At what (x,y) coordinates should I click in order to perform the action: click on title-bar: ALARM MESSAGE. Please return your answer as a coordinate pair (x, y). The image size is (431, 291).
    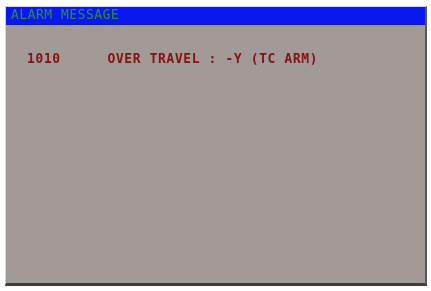
    Looking at the image, I should click on (215, 16).